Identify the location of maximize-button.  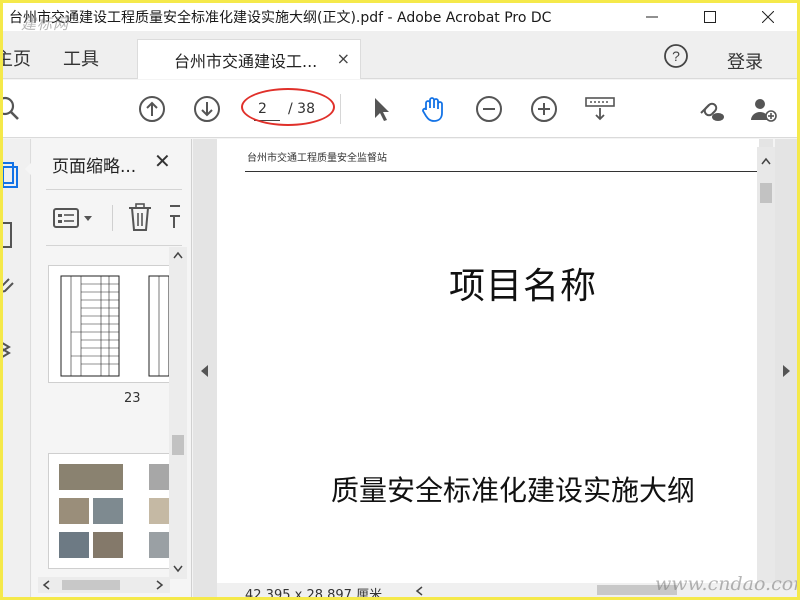
(710, 17).